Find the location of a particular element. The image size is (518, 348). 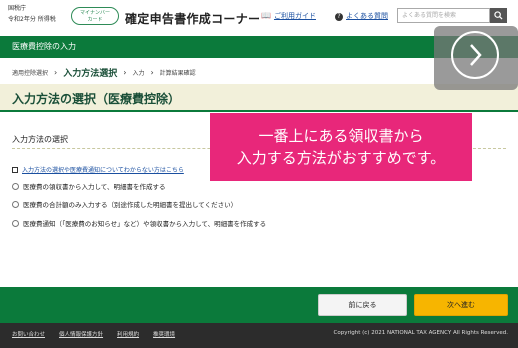

search-icon is located at coordinates (498, 15).